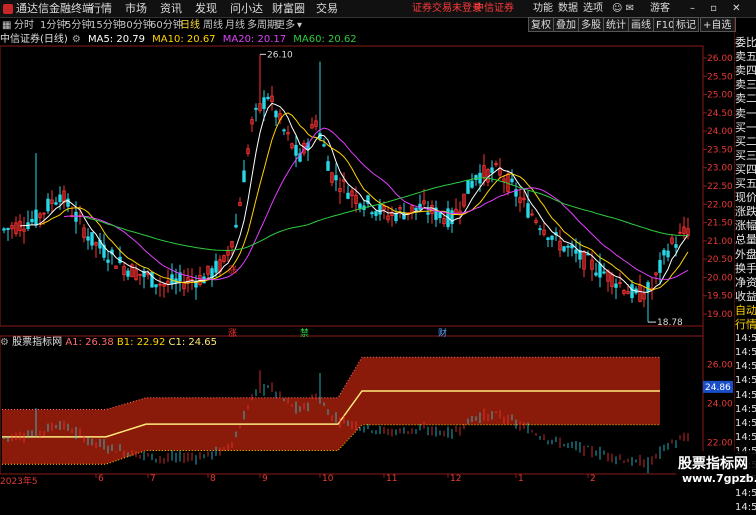 This screenshot has height=515, width=756. What do you see at coordinates (670, 323) in the screenshot?
I see `low-label: 18.78` at bounding box center [670, 323].